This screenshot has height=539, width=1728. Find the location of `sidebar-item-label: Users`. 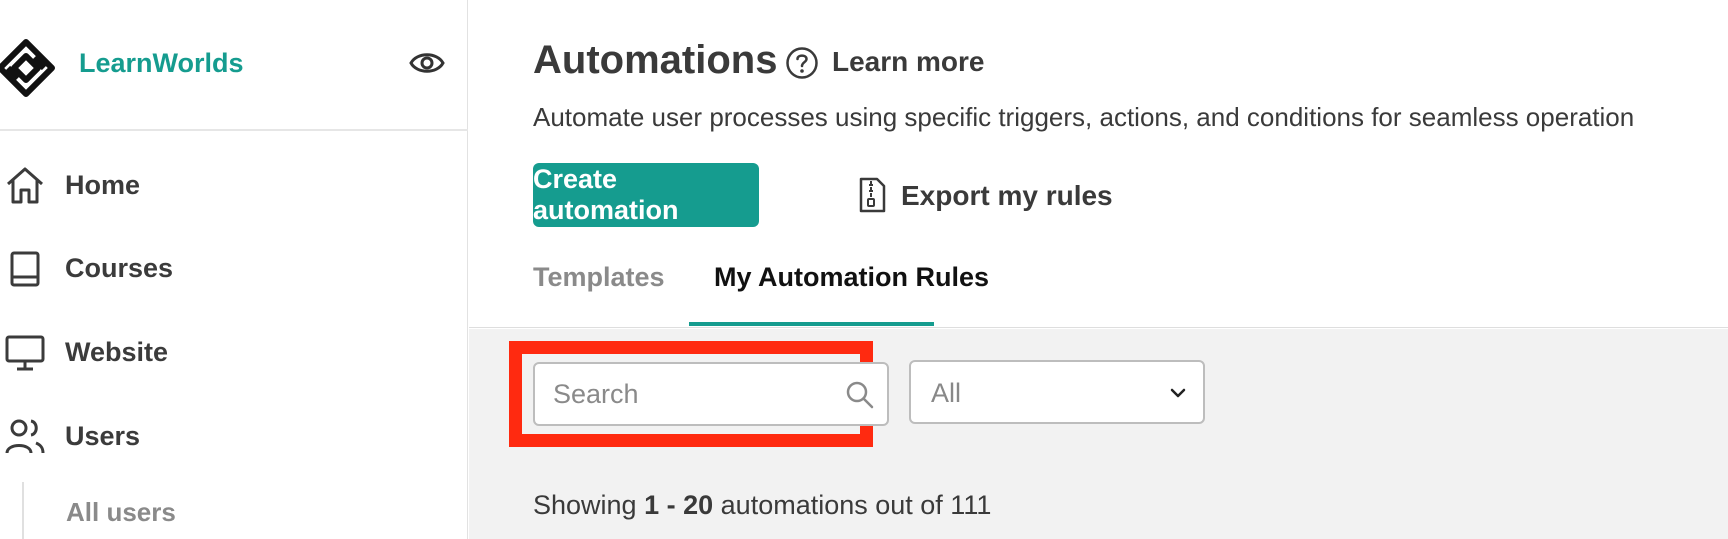

sidebar-item-label: Users is located at coordinates (103, 436).